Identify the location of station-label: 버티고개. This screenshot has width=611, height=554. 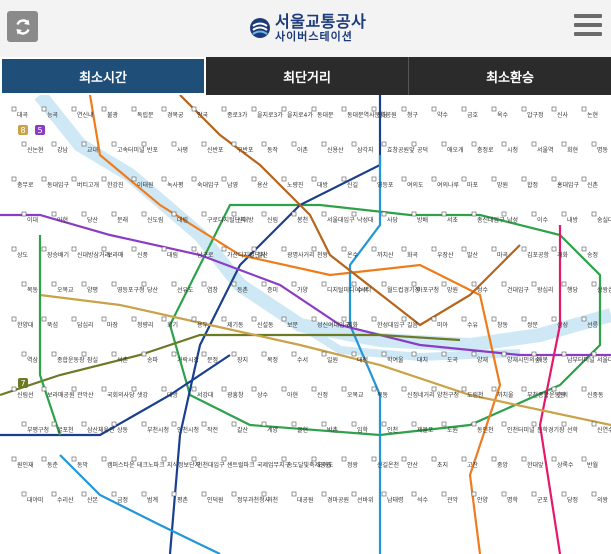
(88, 185).